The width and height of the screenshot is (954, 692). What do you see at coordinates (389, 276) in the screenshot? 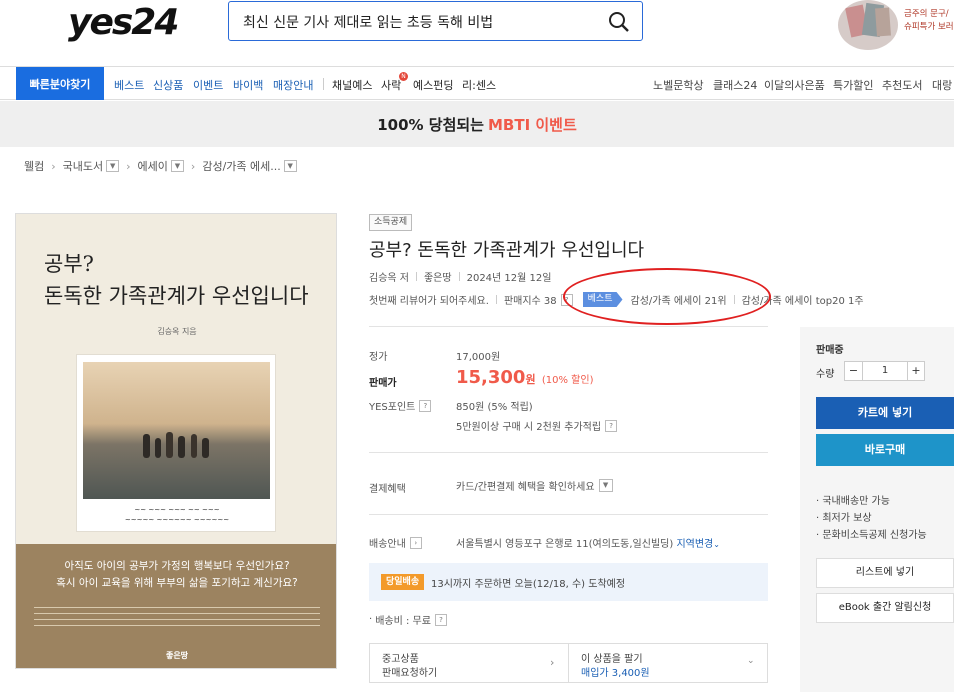
I see `author-link: 김승옥 저` at bounding box center [389, 276].